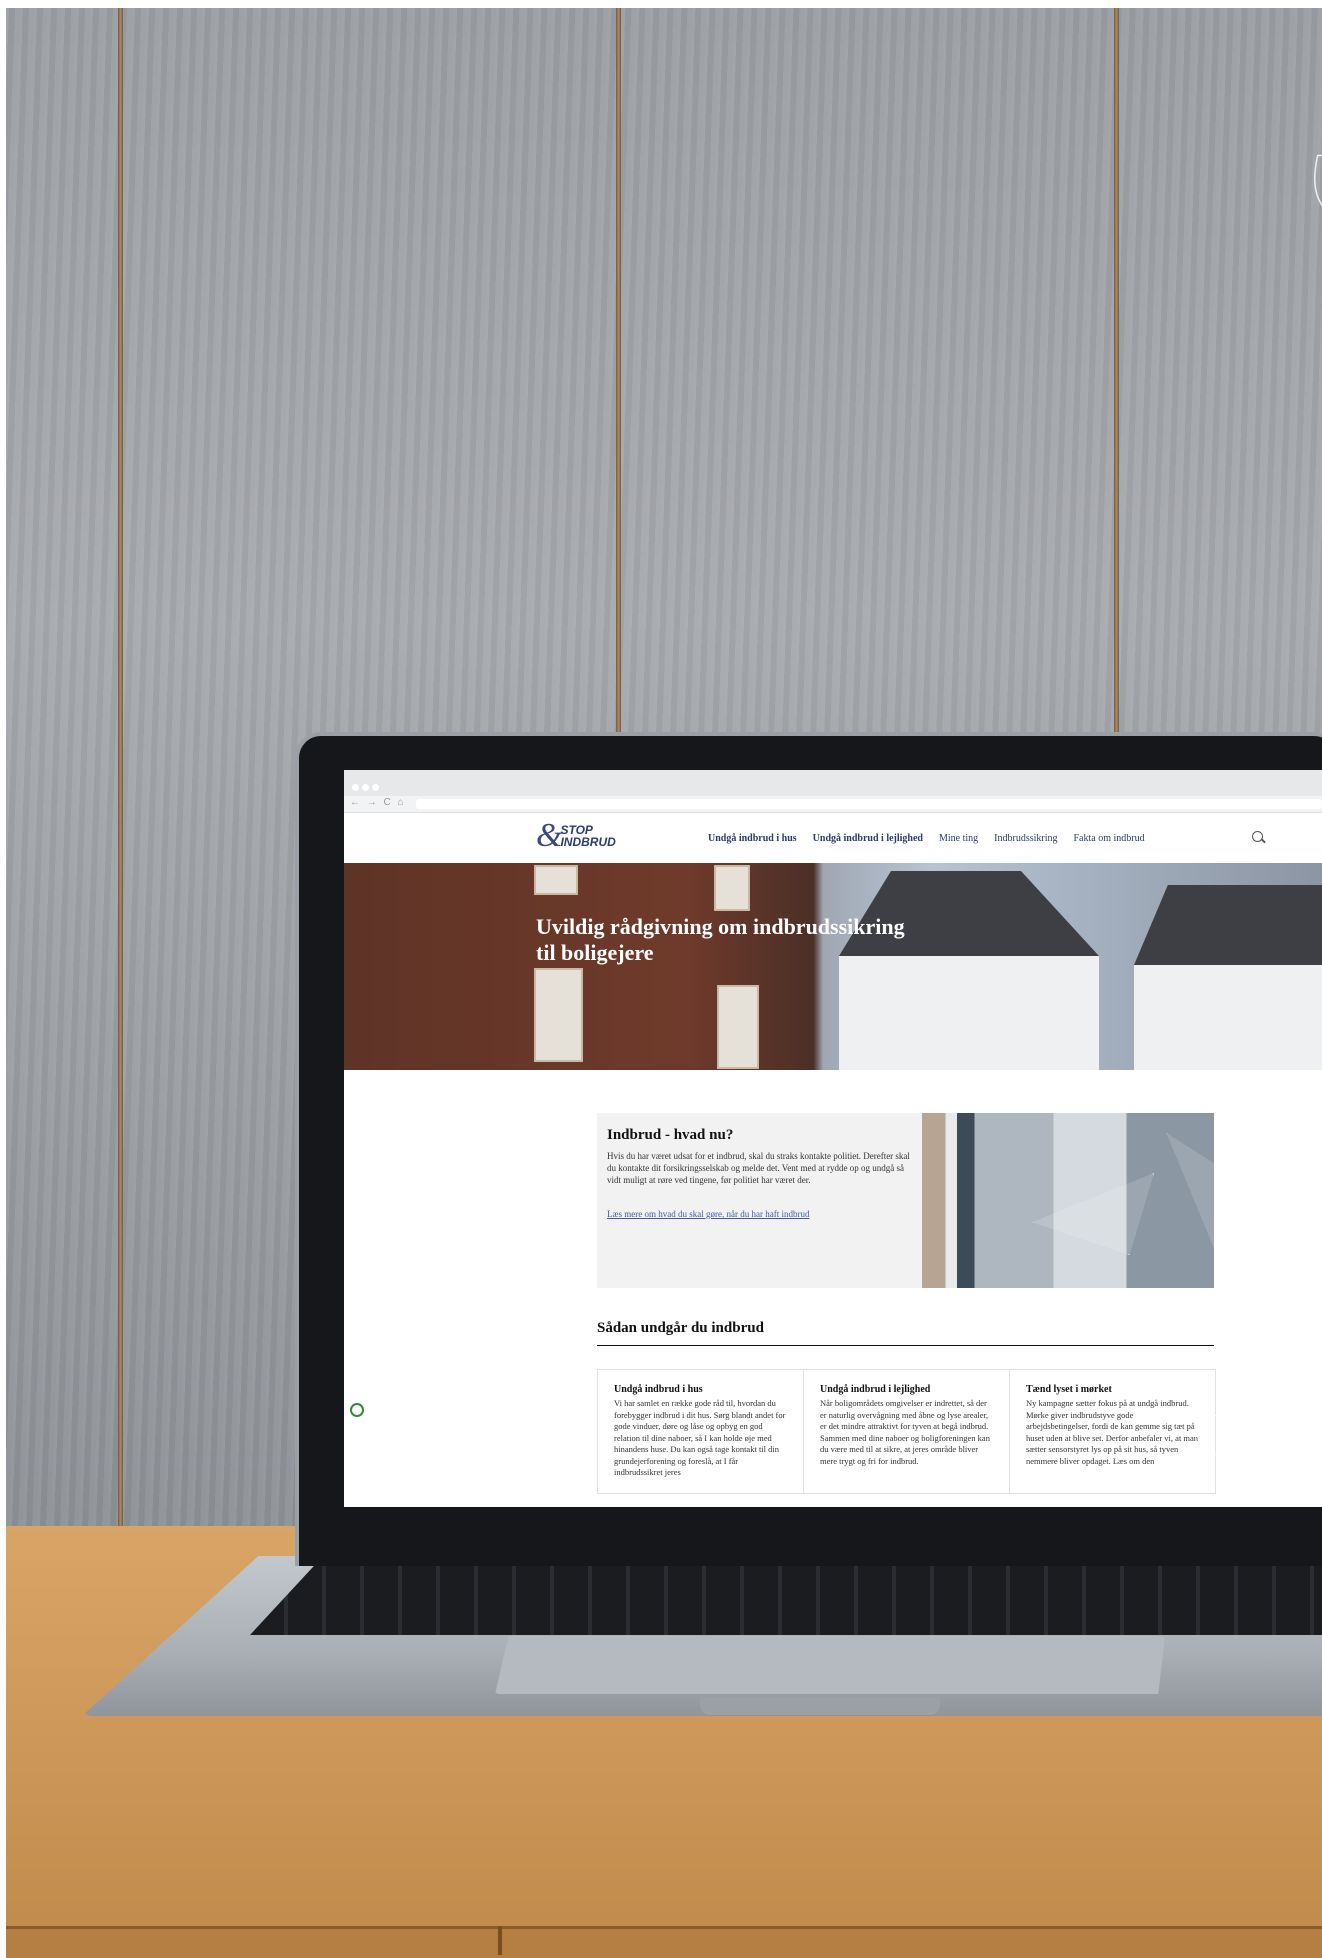 This screenshot has height=1958, width=1322. I want to click on site-logo: & STOP INDBRUD, so click(576, 835).